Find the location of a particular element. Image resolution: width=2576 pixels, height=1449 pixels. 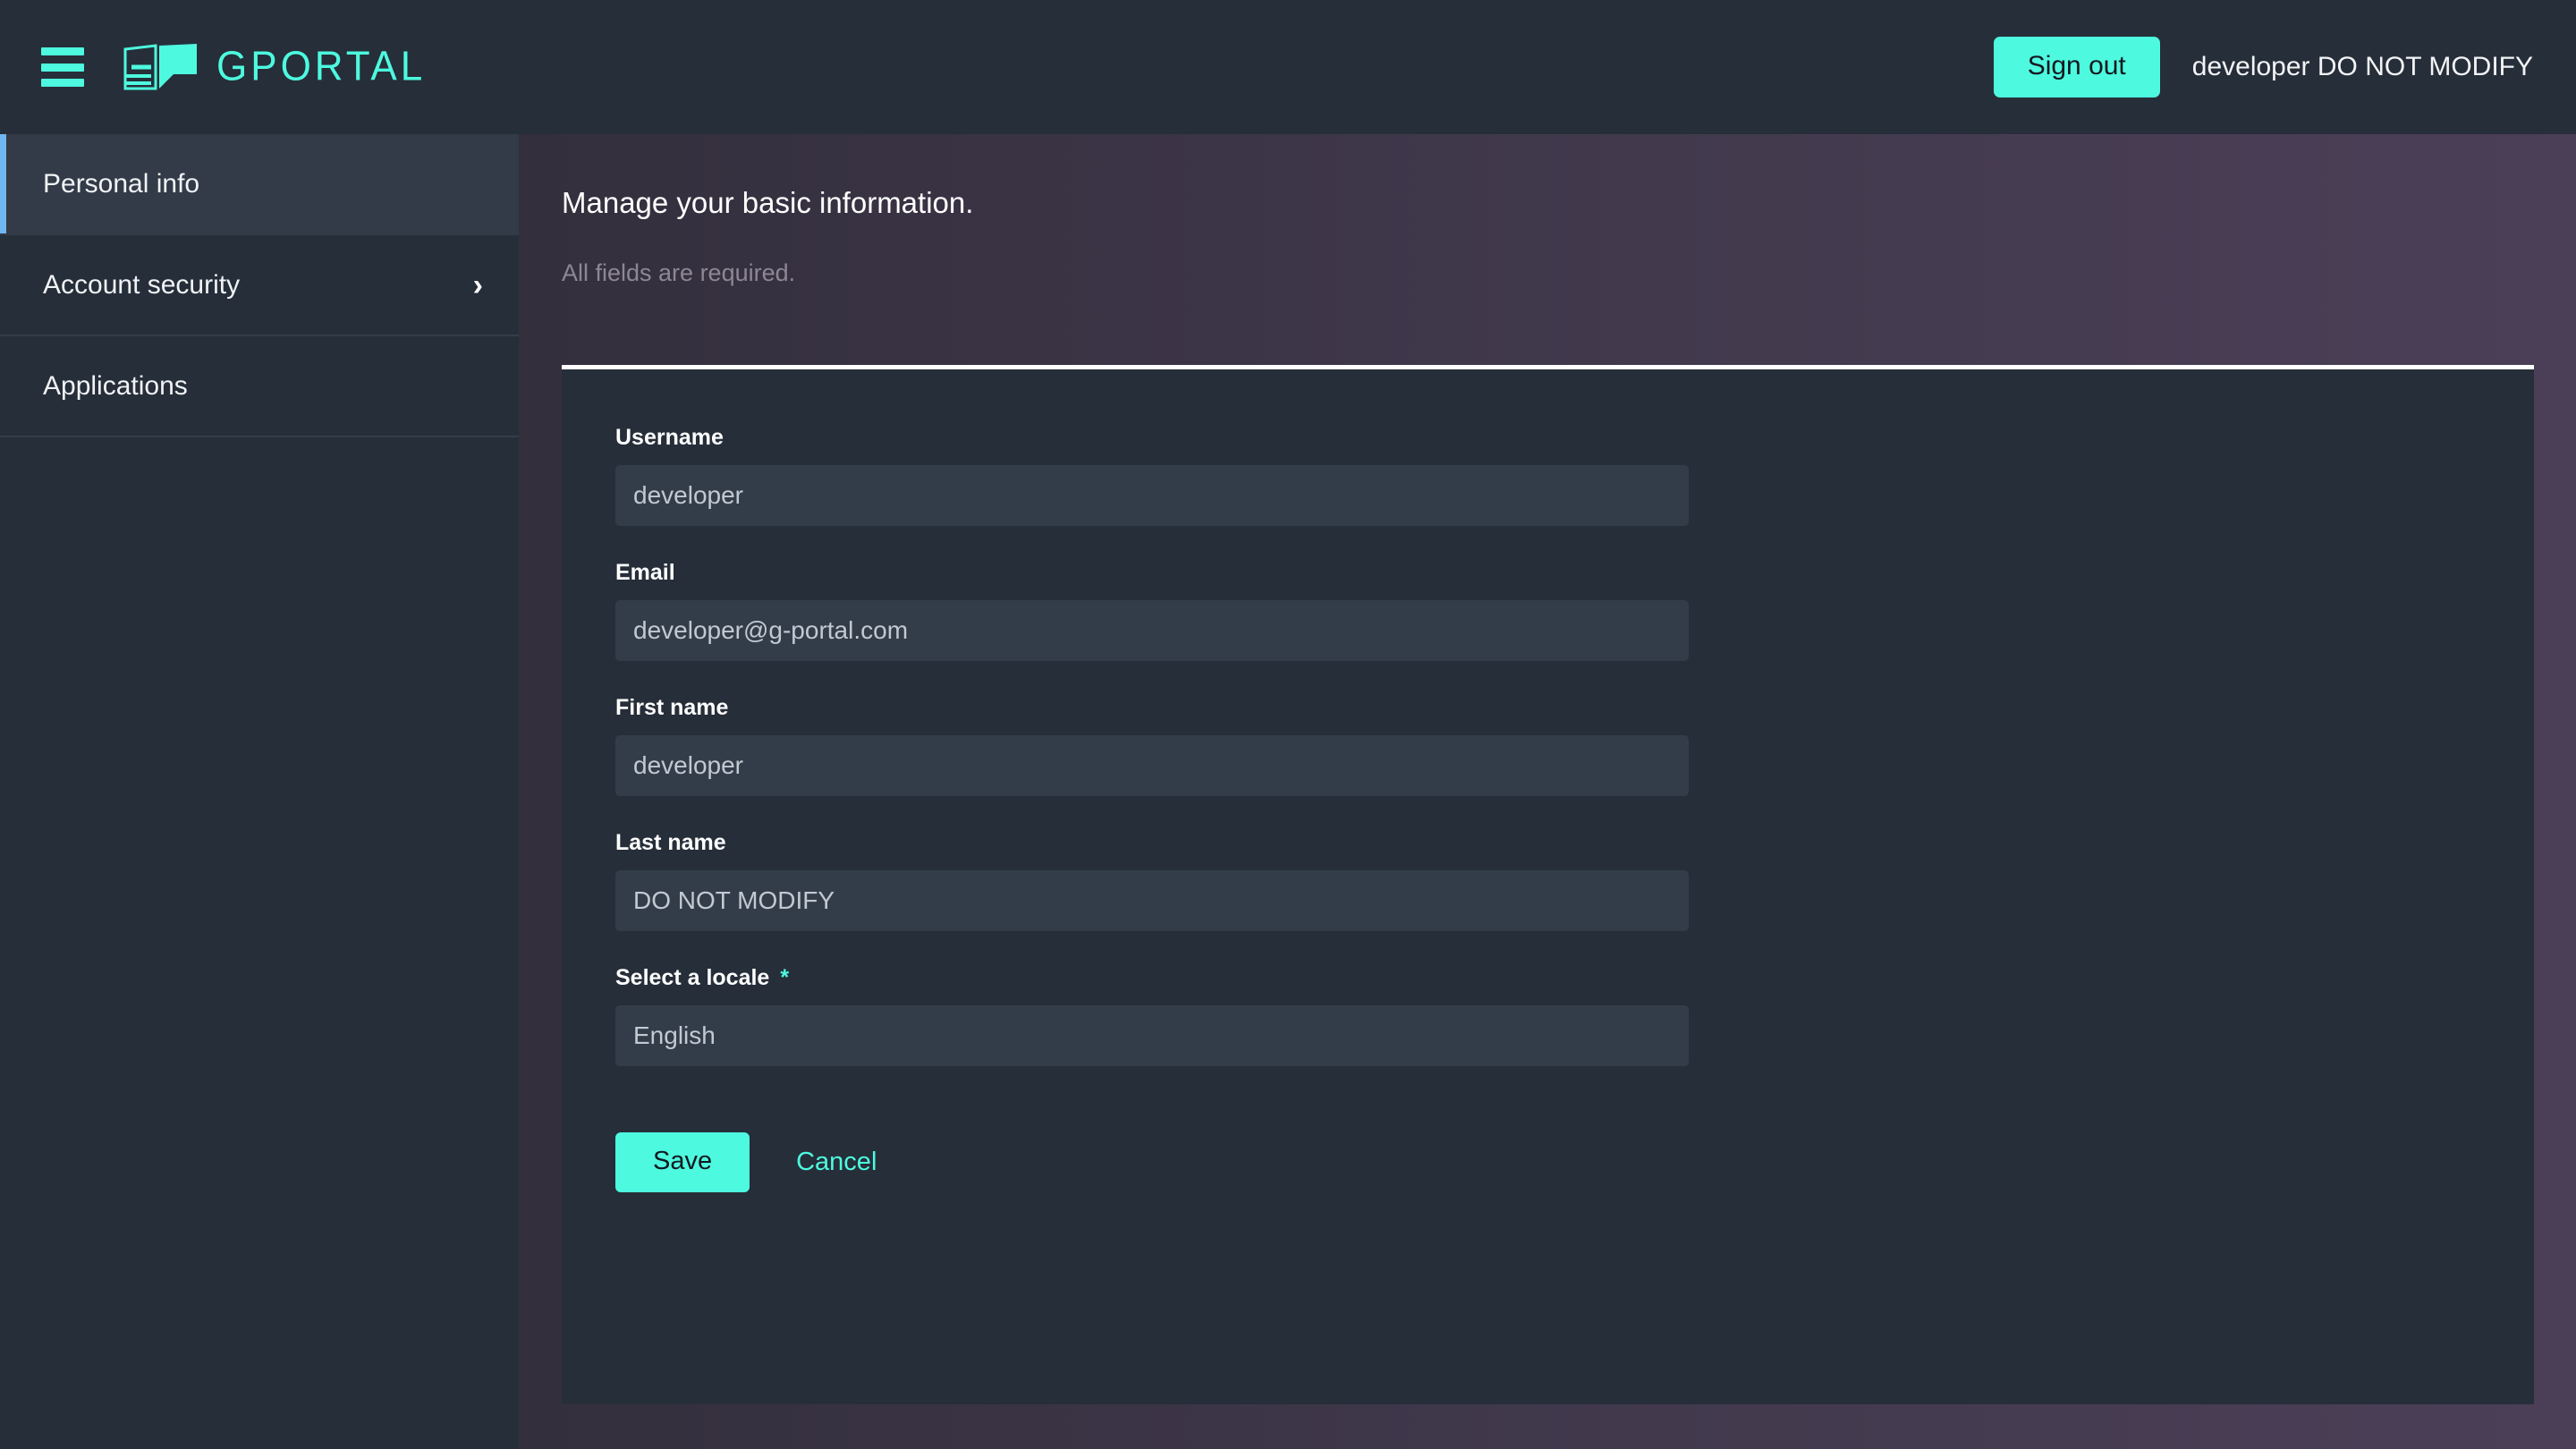

chevron-right-icon: › is located at coordinates (477, 284).